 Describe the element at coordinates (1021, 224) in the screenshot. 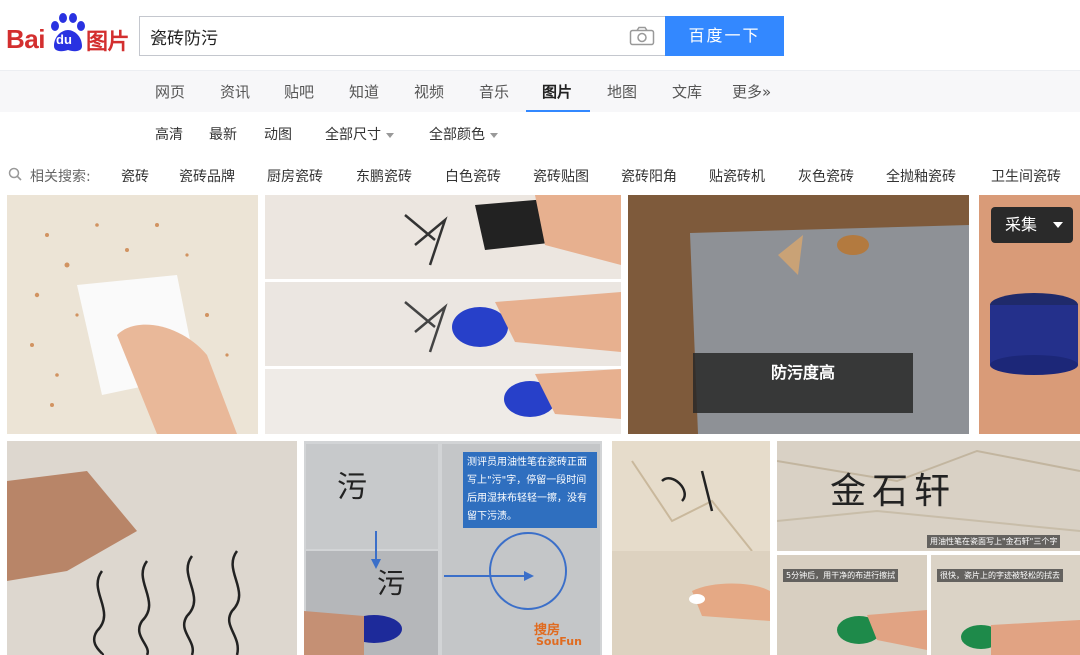

I see `collect-label: 采集` at that location.